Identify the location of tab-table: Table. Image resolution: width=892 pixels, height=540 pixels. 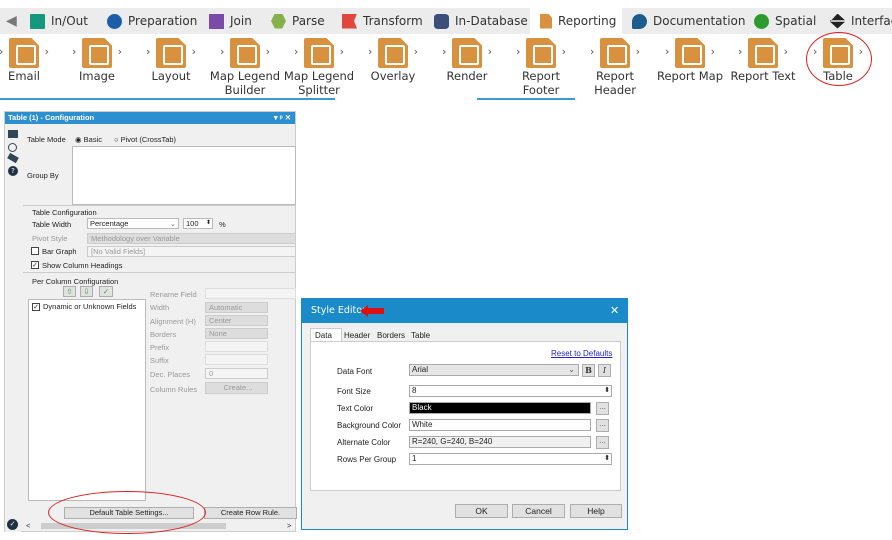
(420, 335).